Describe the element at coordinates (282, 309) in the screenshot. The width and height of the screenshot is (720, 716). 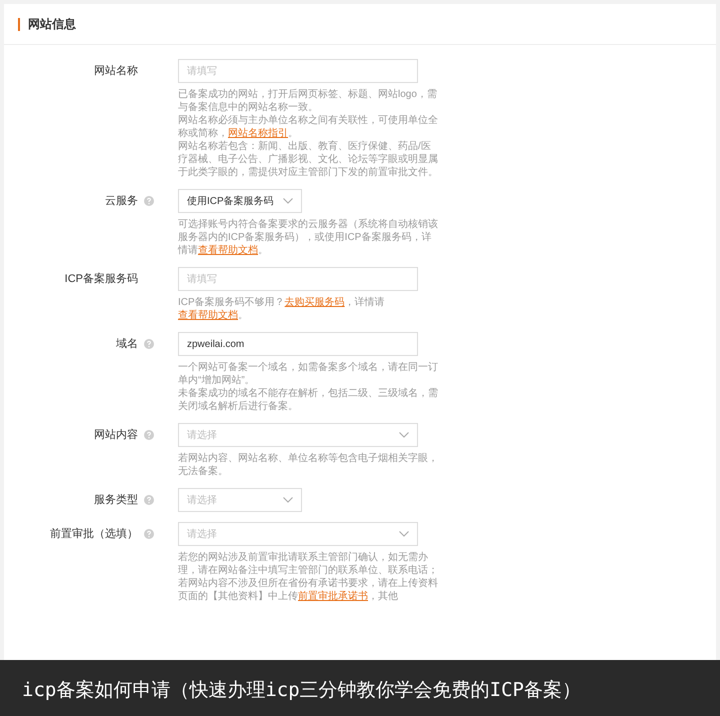
I see `help-text: ICP备案服务码不够用？去购买服务码，详情请 查看帮助文档。` at that location.